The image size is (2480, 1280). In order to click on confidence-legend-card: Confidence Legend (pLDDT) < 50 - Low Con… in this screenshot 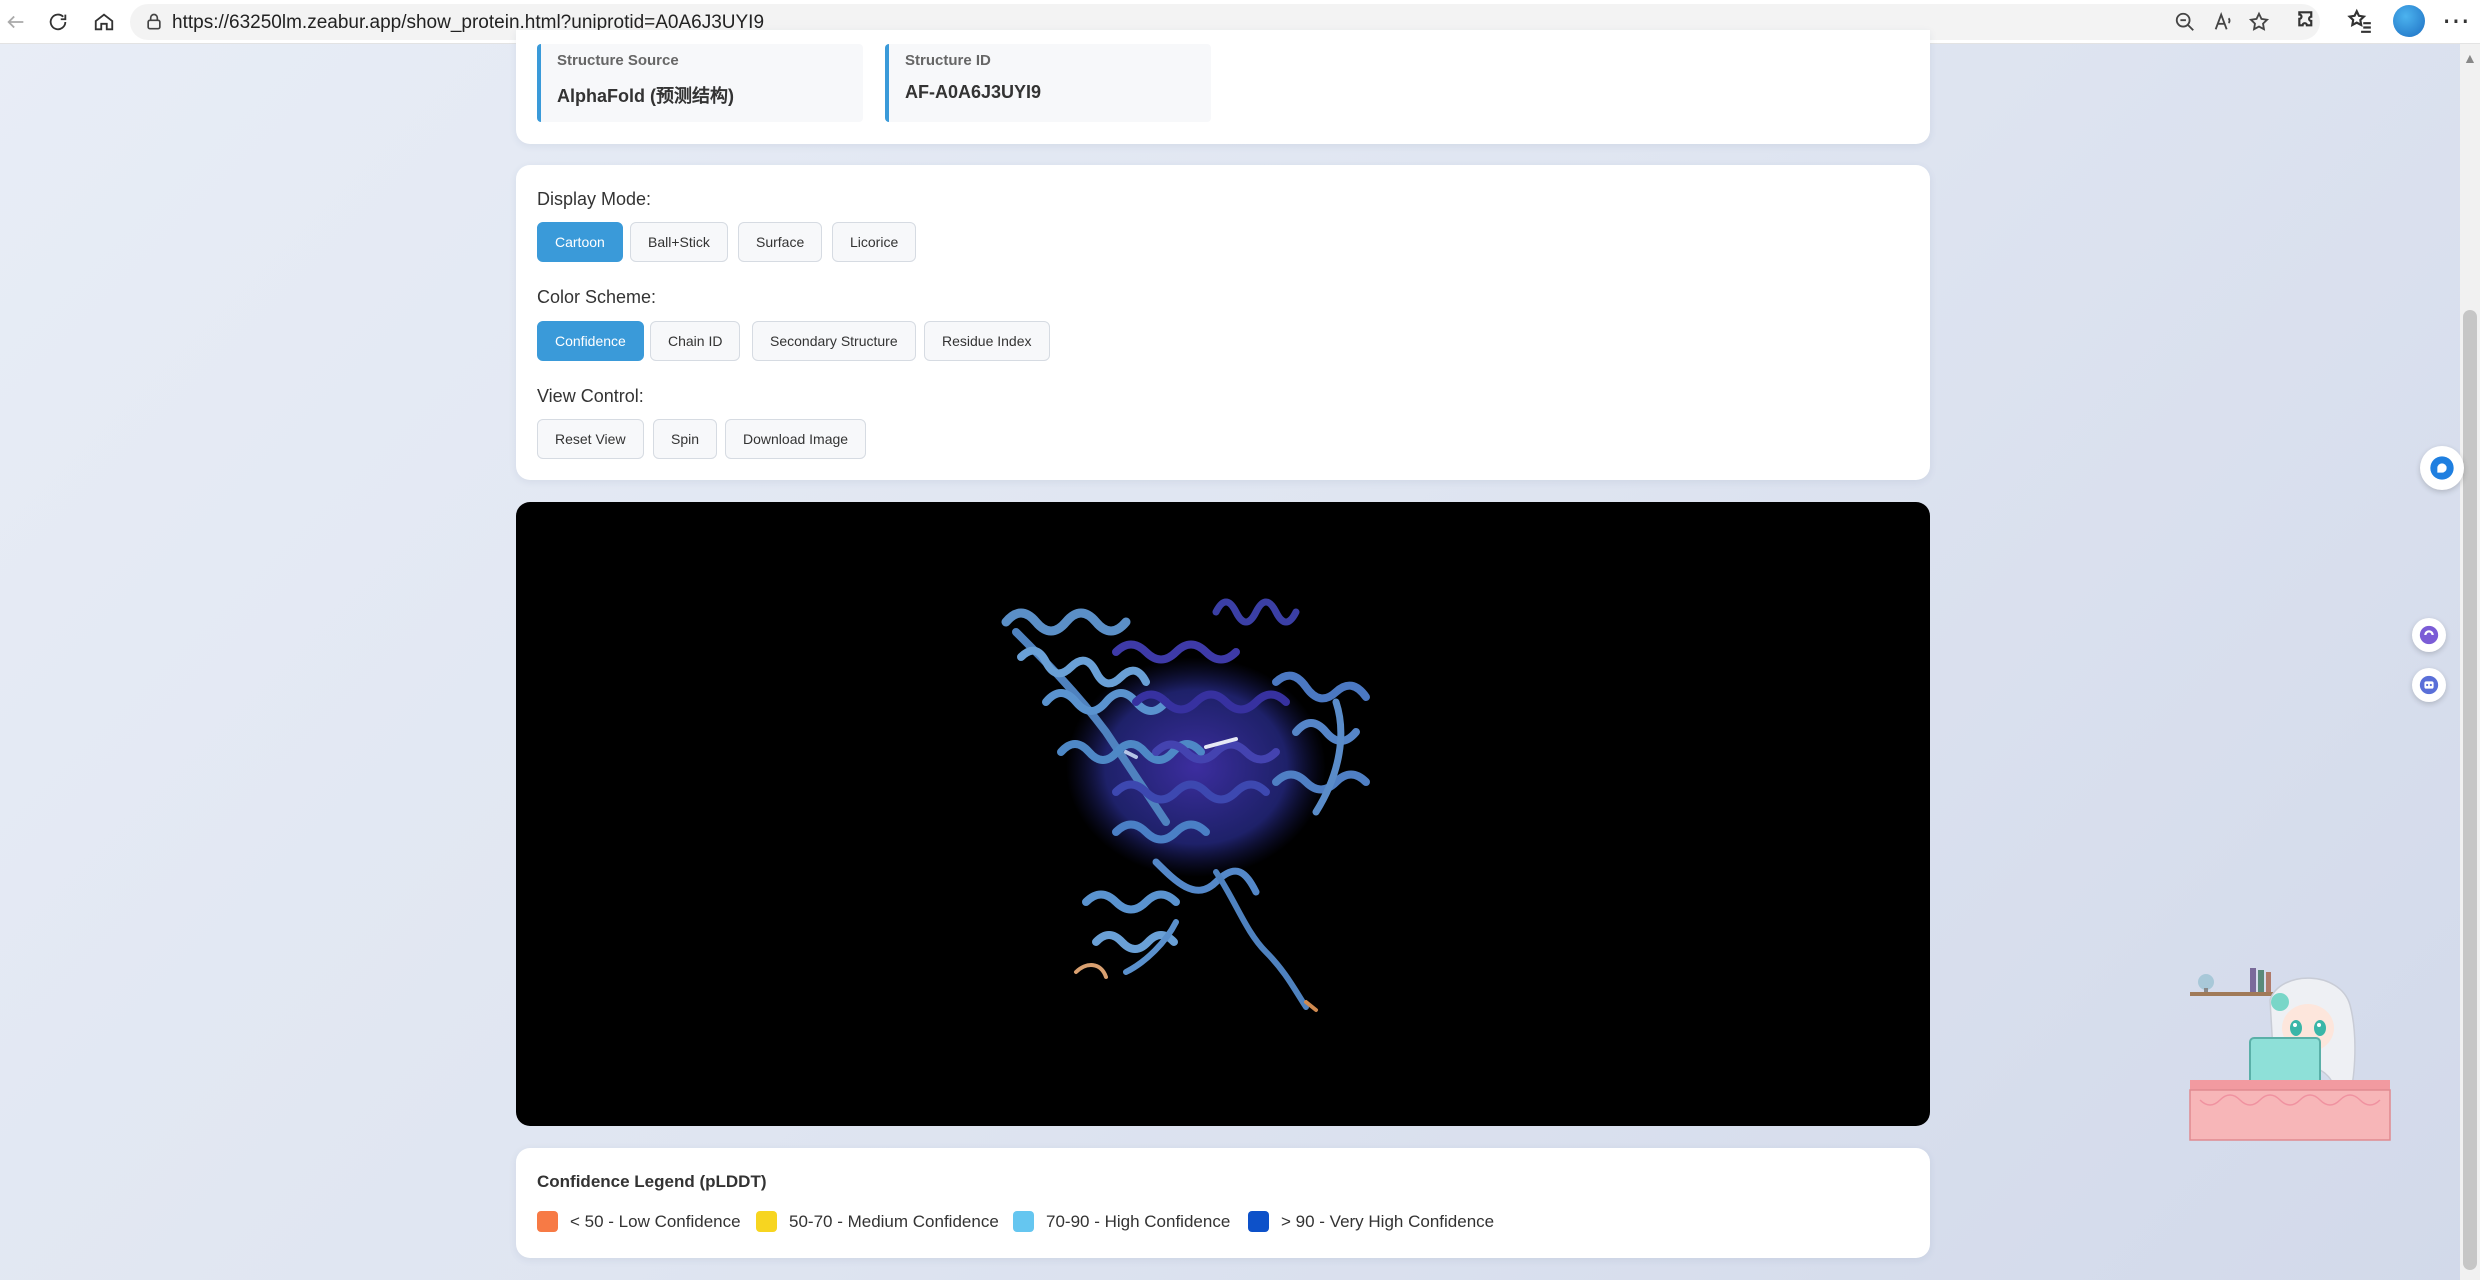, I will do `click(1223, 1203)`.